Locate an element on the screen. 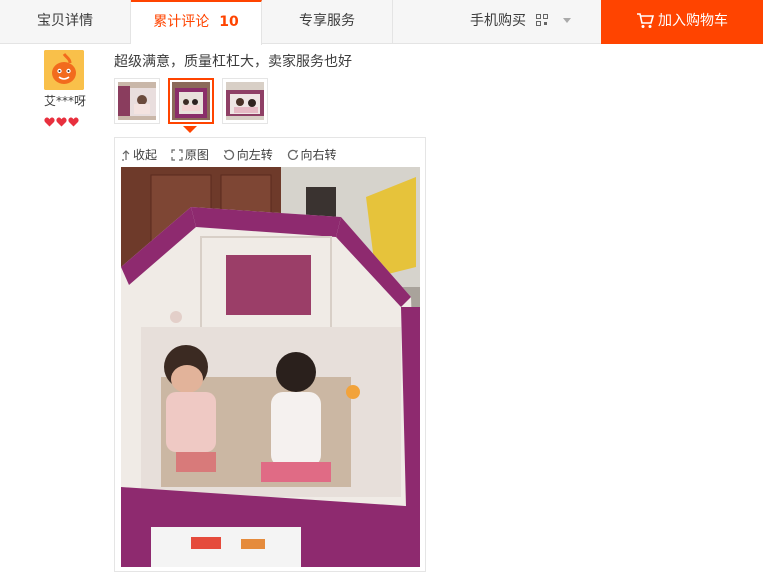  tab-reviews-label: 累计评论 is located at coordinates (181, 22).